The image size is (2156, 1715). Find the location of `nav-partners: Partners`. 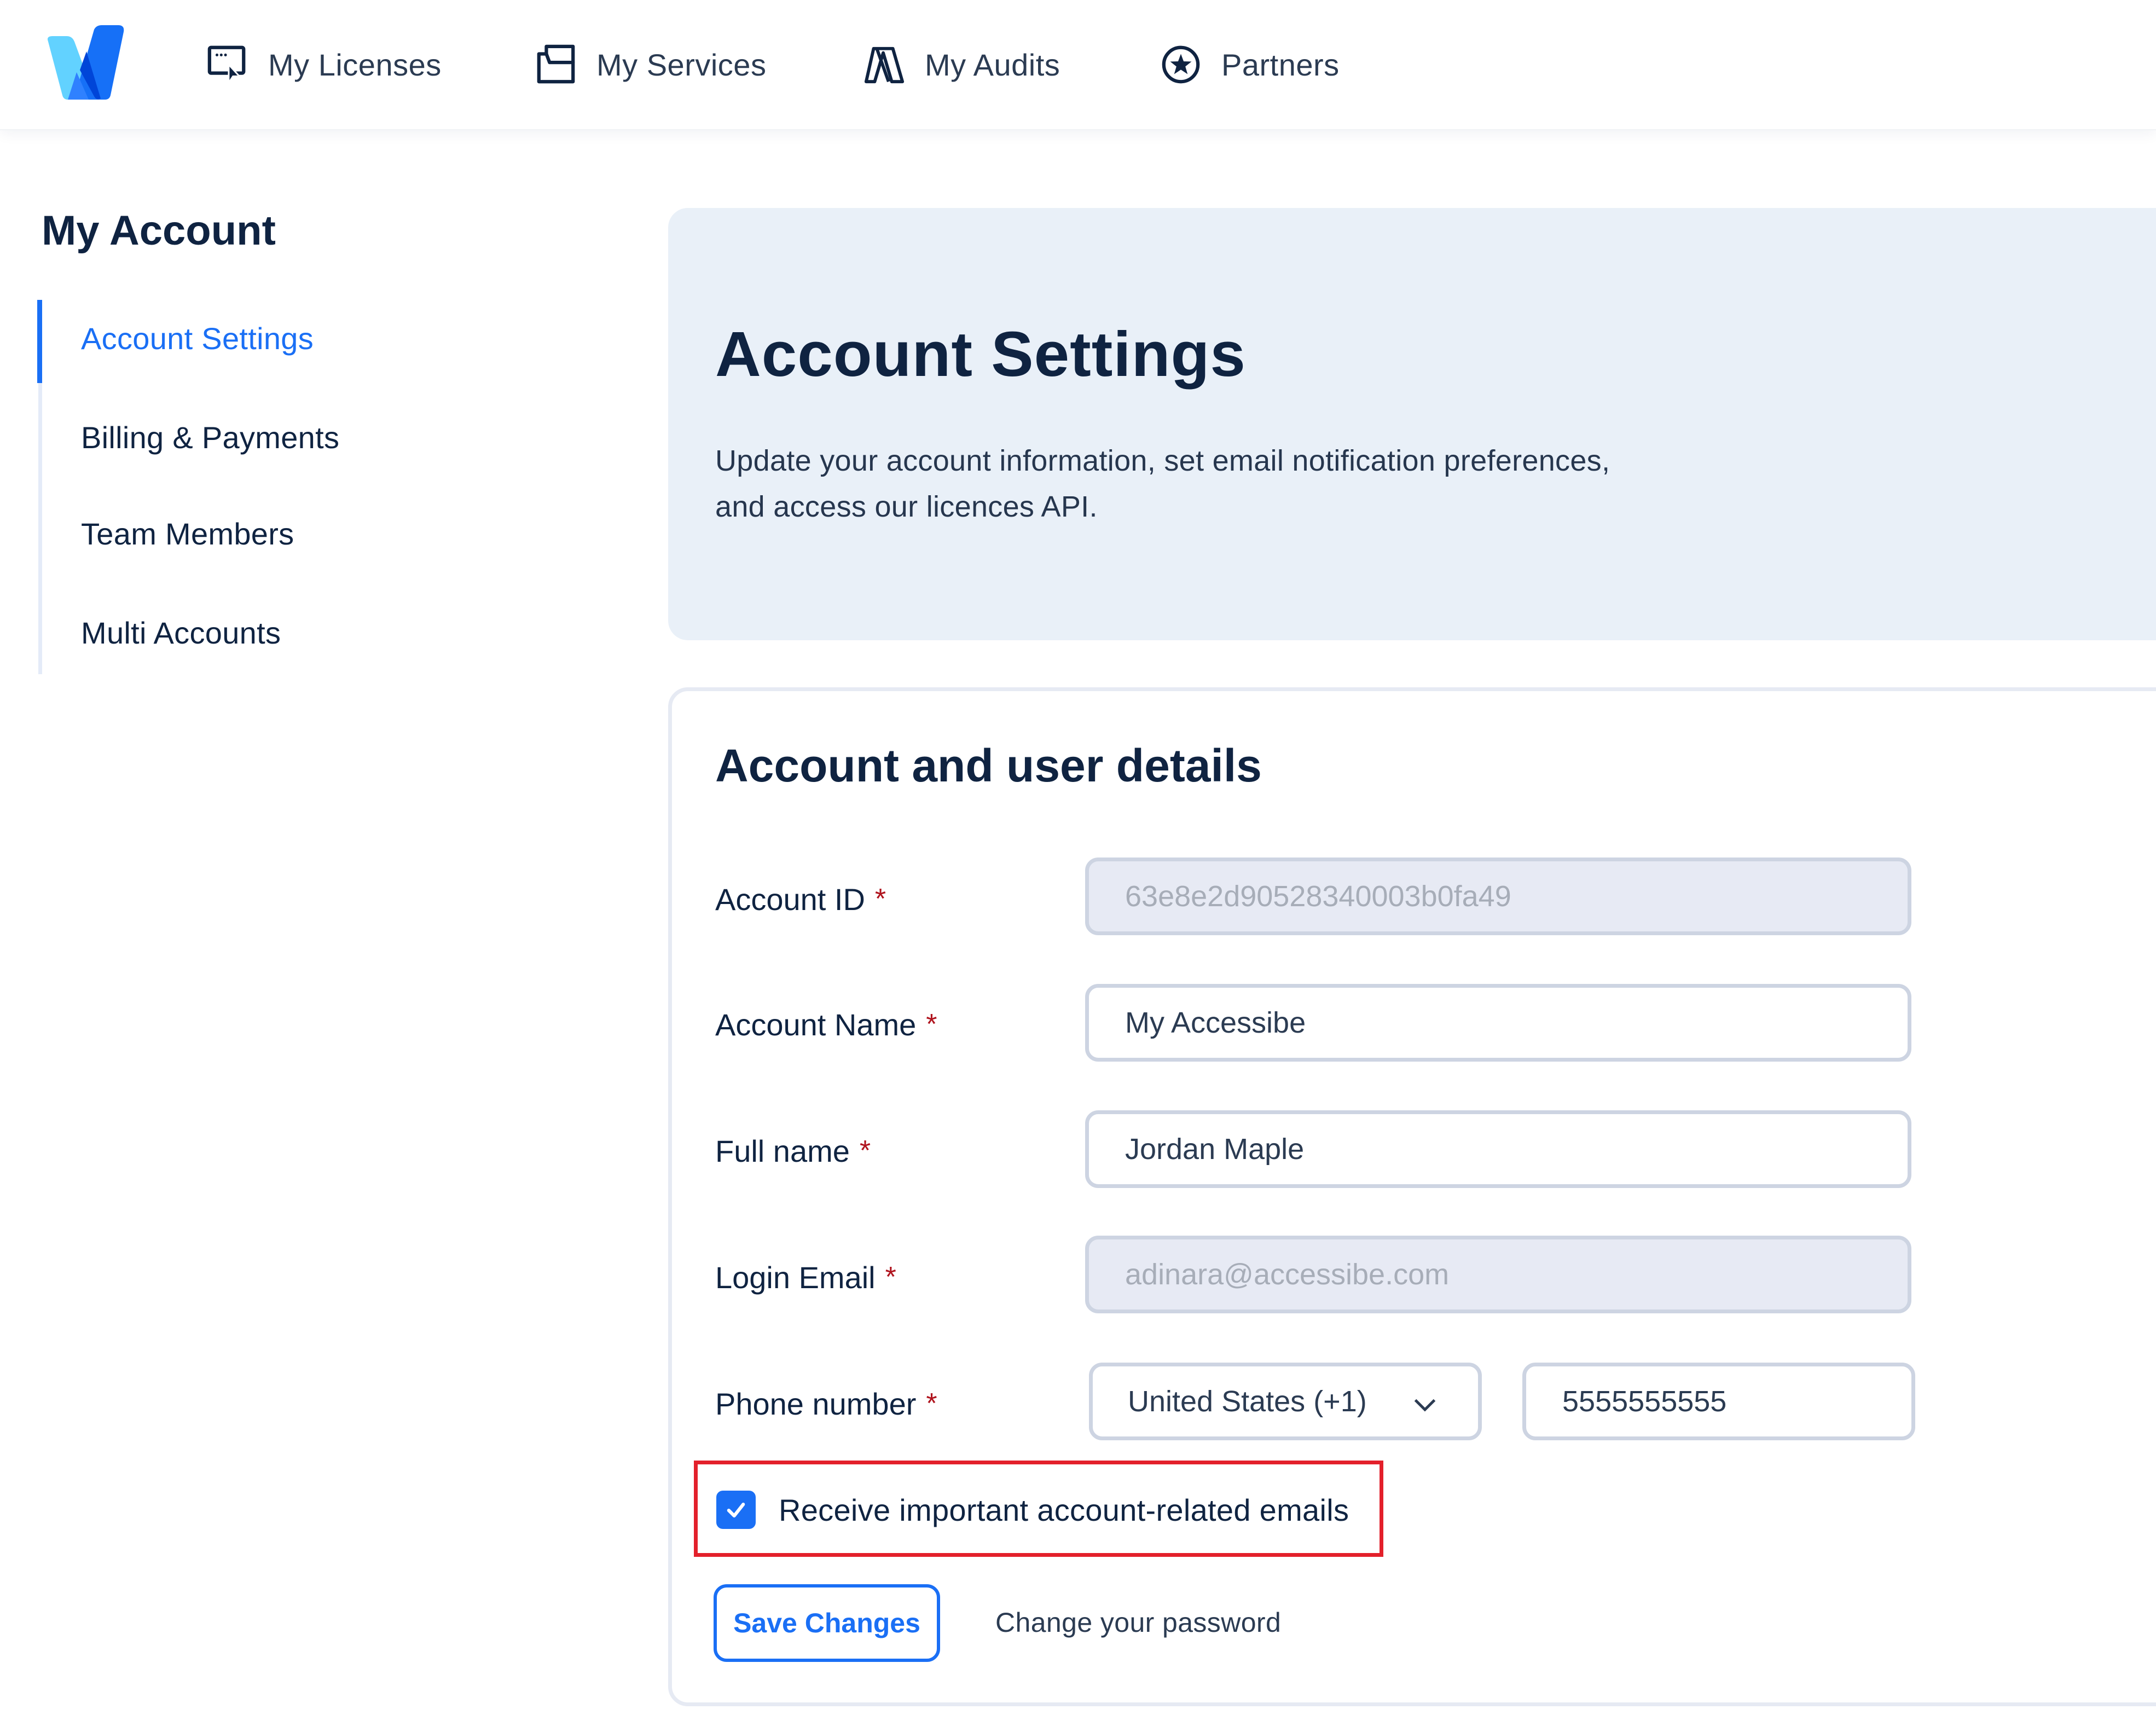

nav-partners: Partners is located at coordinates (1249, 64).